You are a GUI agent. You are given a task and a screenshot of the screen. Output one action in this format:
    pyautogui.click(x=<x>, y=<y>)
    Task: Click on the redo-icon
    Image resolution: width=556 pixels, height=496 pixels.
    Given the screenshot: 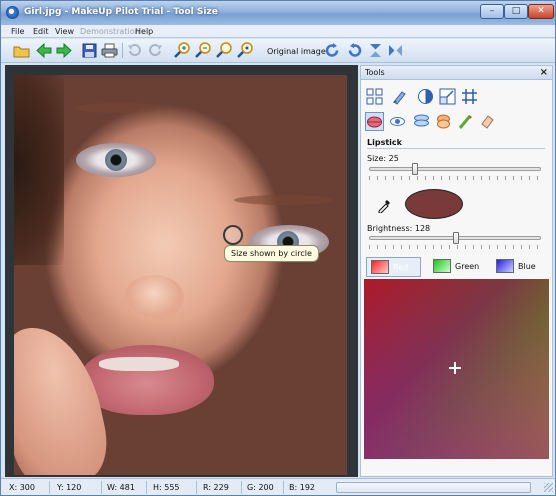 What is the action you would take?
    pyautogui.click(x=155, y=50)
    